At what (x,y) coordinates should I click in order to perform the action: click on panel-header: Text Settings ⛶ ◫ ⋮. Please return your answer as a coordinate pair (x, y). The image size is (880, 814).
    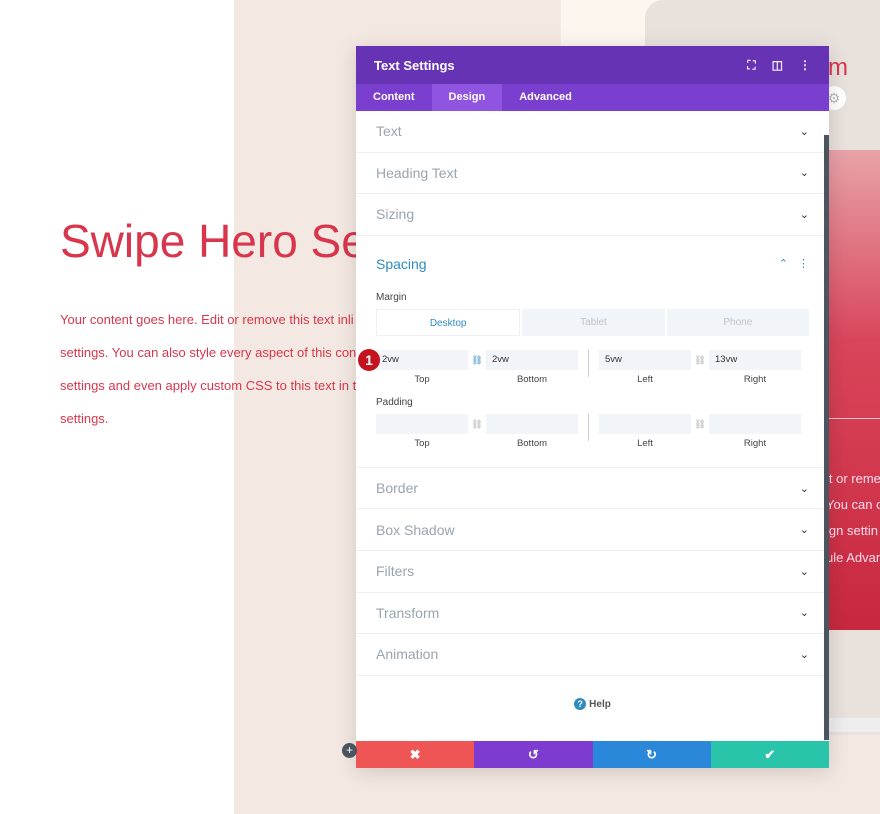
    Looking at the image, I should click on (592, 65).